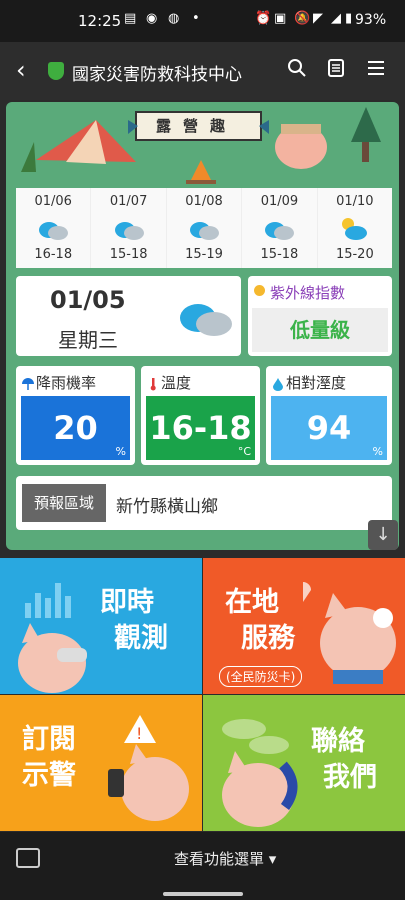 The height and width of the screenshot is (900, 405). Describe the element at coordinates (336, 18) in the screenshot. I see `signal-icon: ◢` at that location.